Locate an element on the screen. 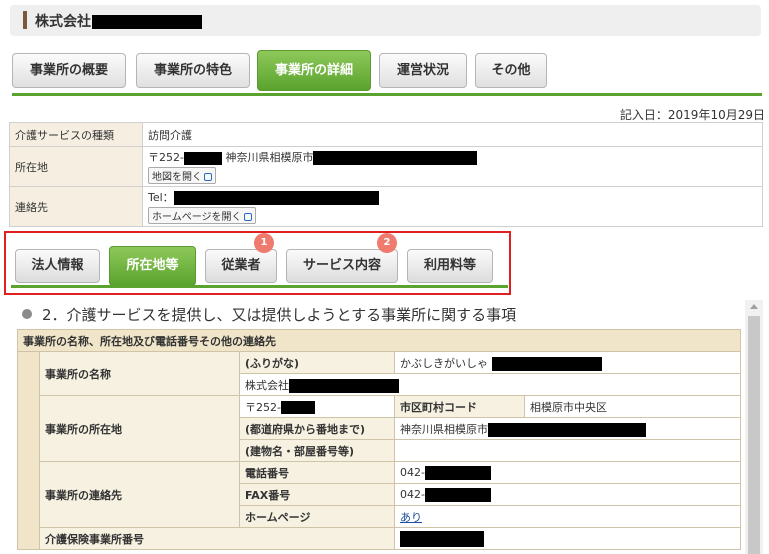  subtab-service-content: サービス内容 is located at coordinates (342, 266).